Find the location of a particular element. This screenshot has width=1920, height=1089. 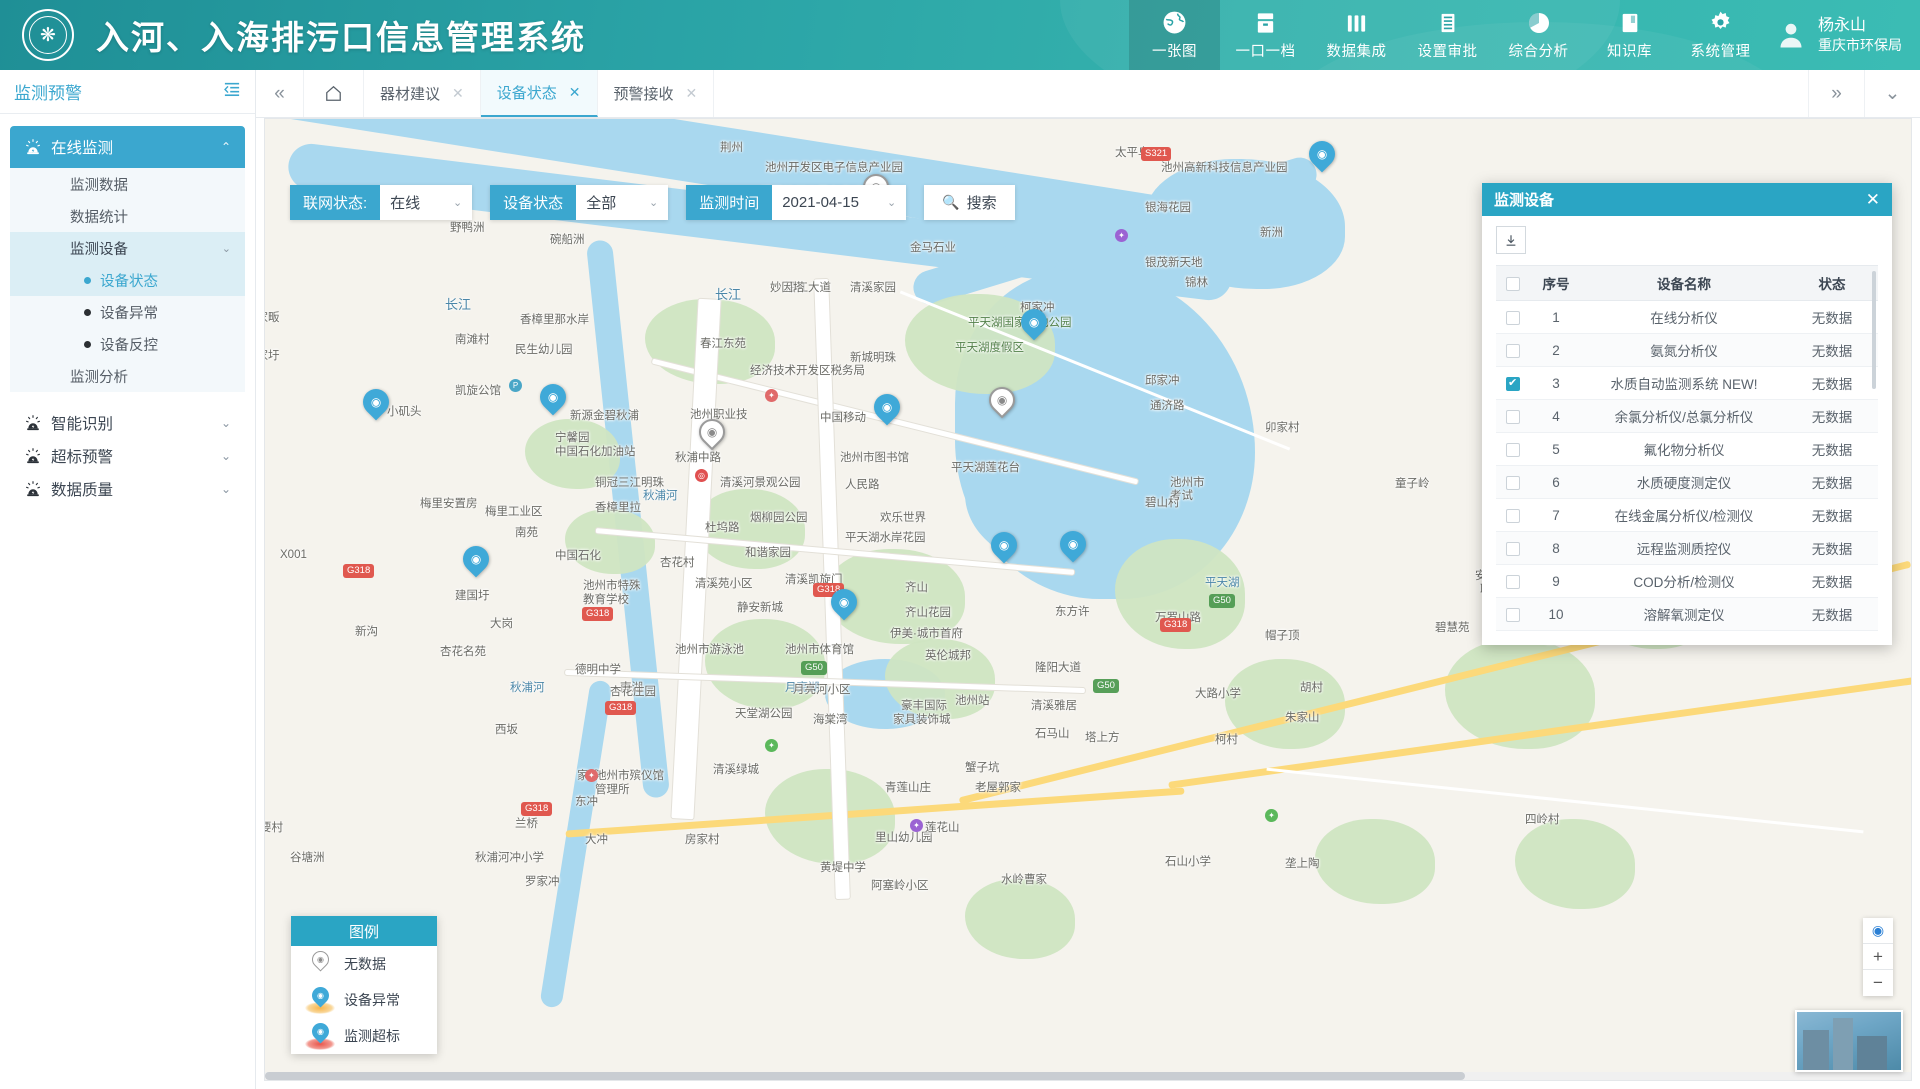

double-chevron-left-icon: « is located at coordinates (280, 93).